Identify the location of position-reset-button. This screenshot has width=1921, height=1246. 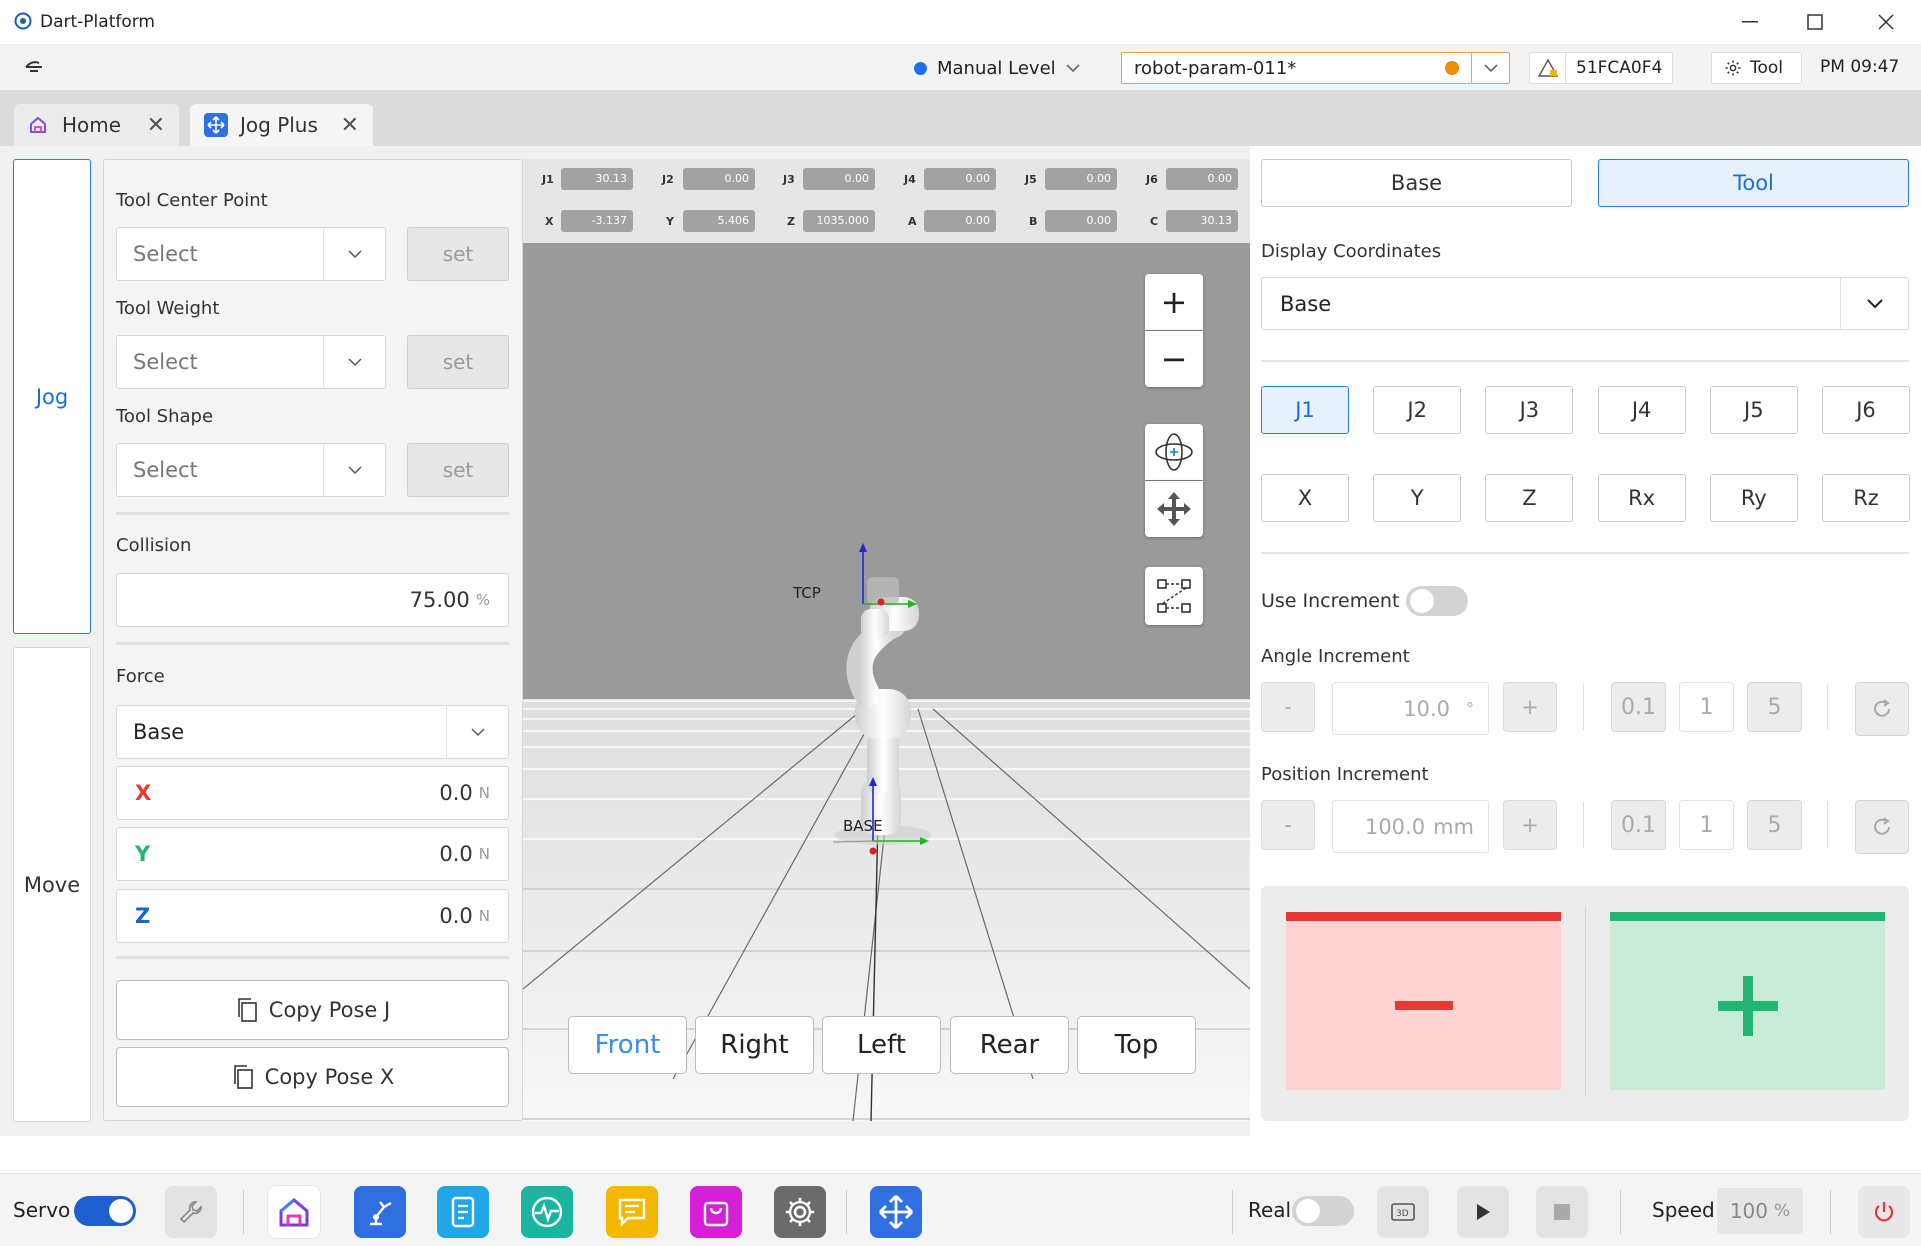
(1882, 827).